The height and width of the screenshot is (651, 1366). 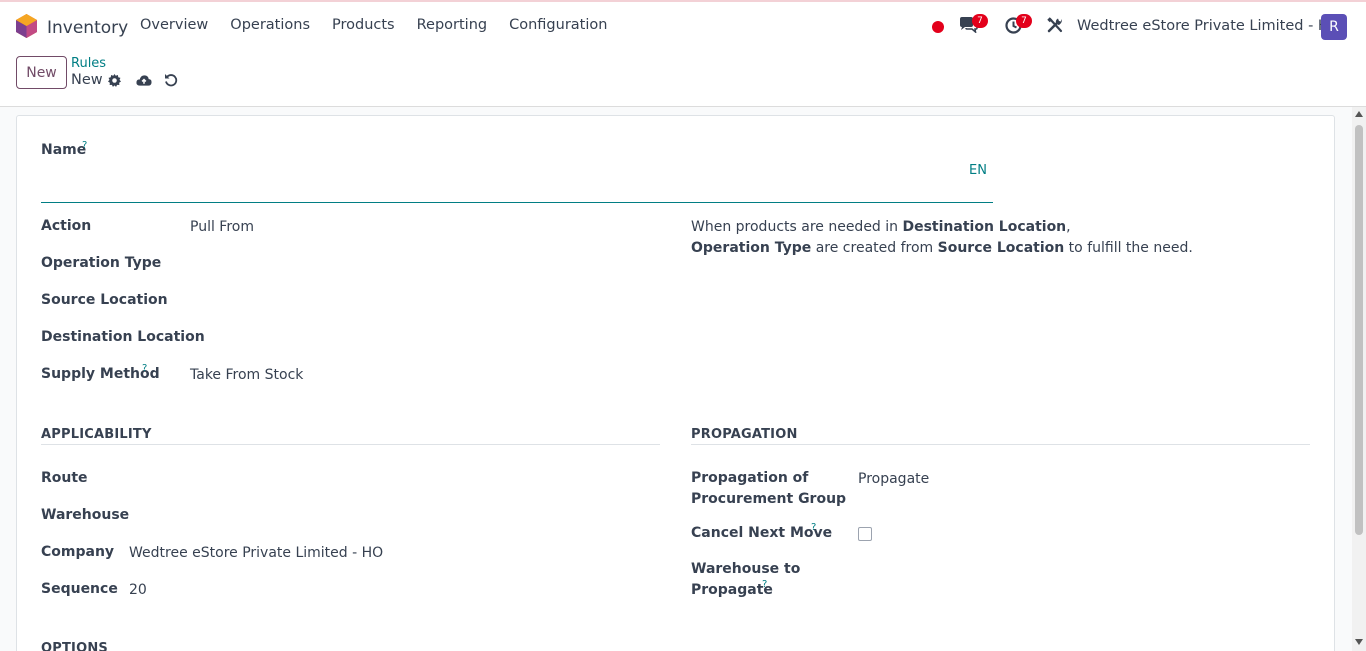 I want to click on name-help-tooltip: ?, so click(x=84, y=145).